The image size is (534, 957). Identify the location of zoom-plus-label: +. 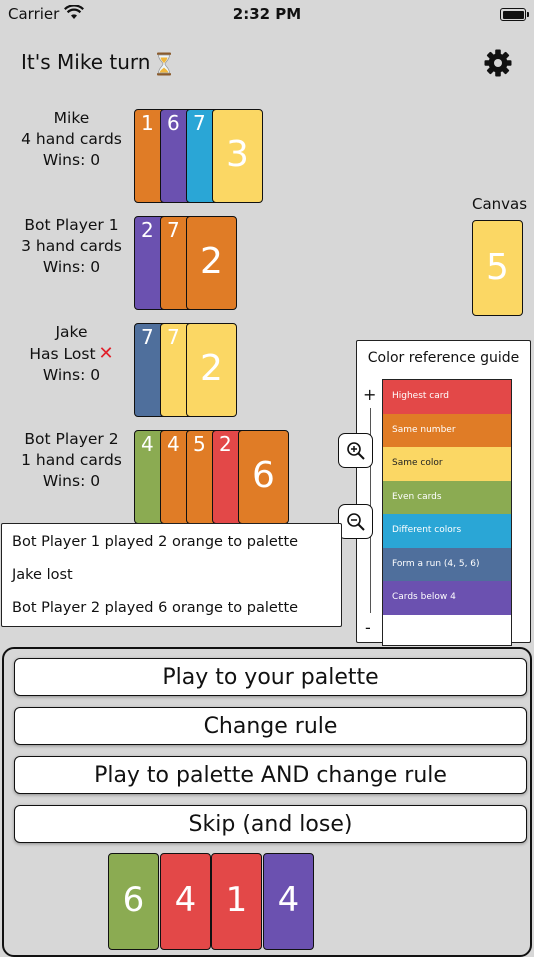
(370, 394).